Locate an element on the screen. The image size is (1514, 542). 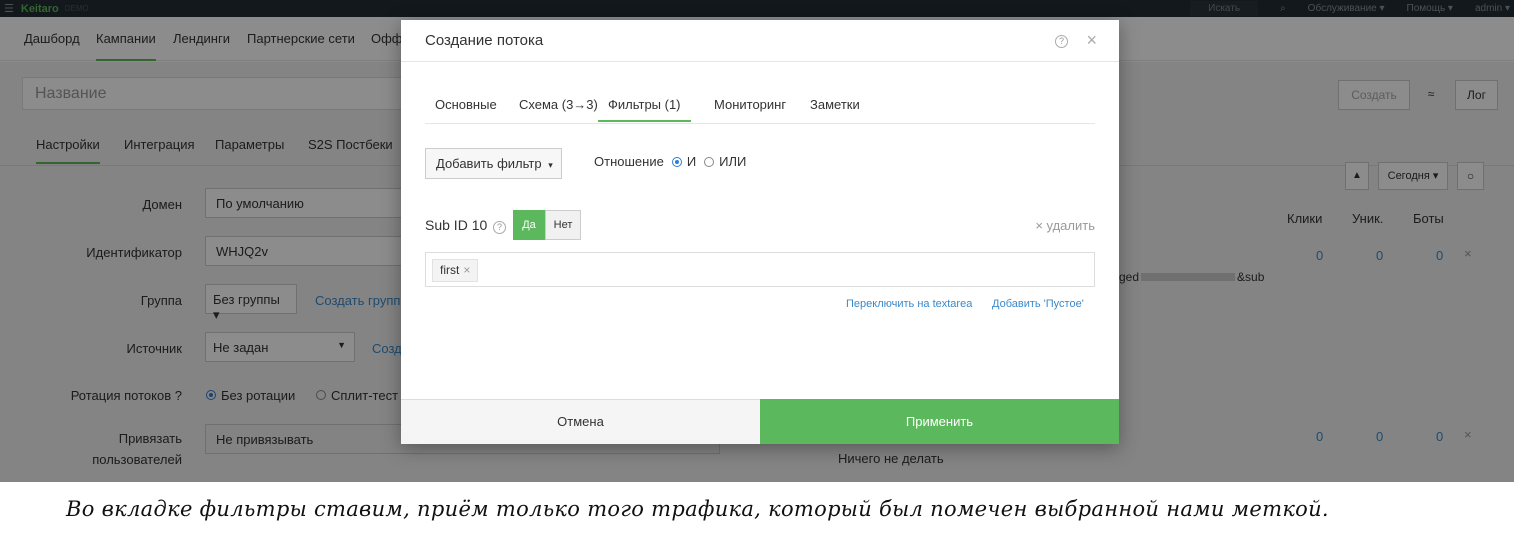
relation-group: Отношение И ИЛИ is located at coordinates (670, 161).